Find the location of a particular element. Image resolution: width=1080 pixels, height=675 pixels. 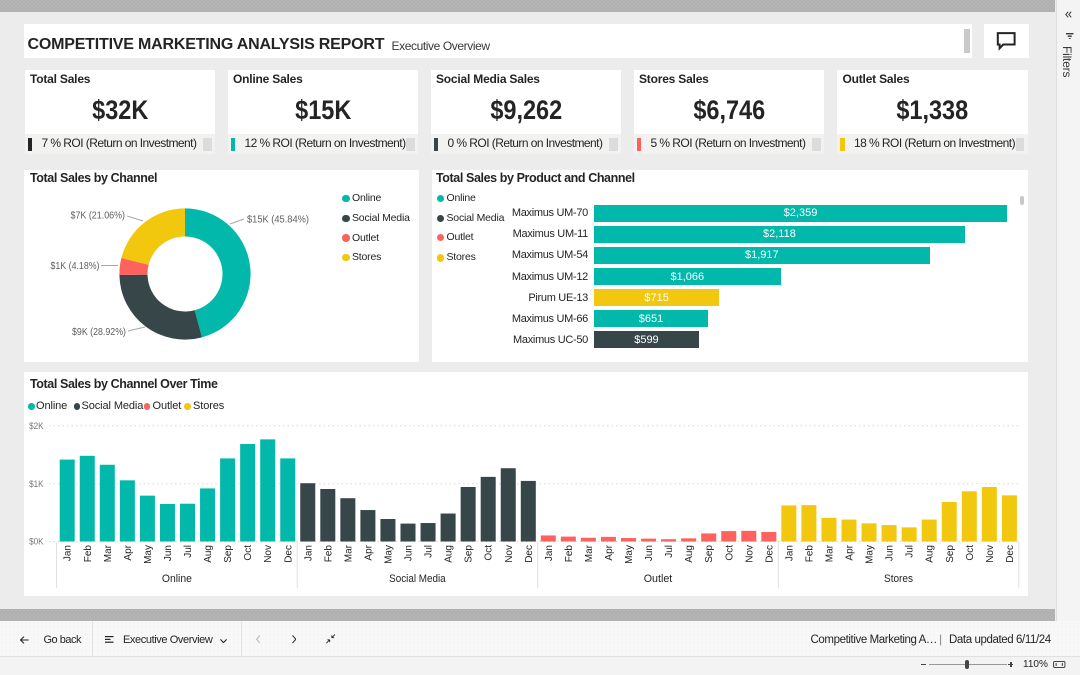

svg-text: Stores is located at coordinates (898, 579).